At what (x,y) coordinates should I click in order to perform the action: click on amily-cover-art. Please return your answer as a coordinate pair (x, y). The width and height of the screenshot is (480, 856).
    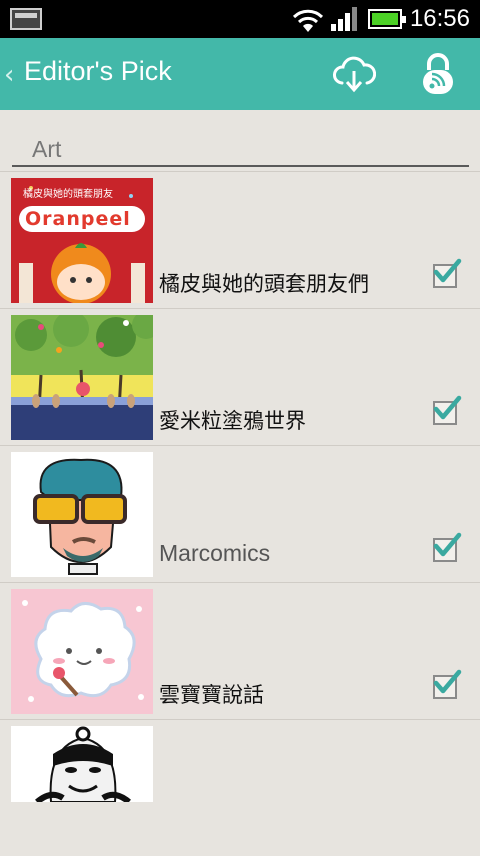
    Looking at the image, I should click on (82, 377).